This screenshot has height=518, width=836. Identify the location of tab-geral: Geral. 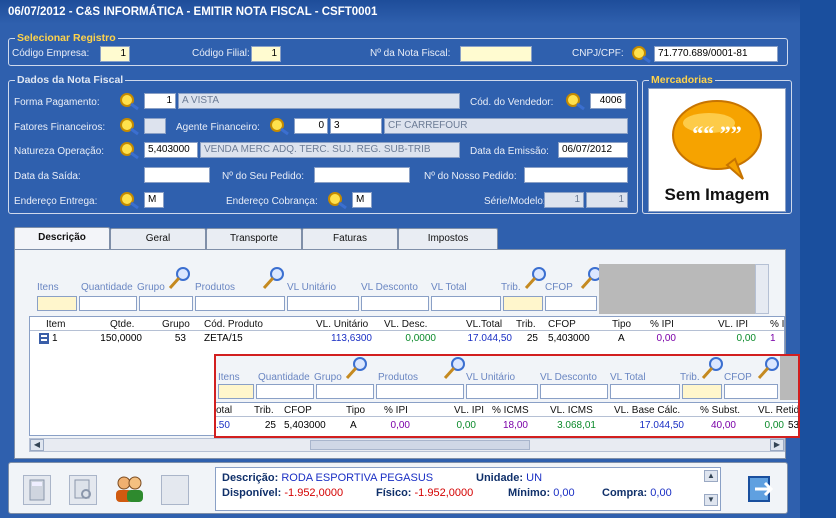
(158, 238).